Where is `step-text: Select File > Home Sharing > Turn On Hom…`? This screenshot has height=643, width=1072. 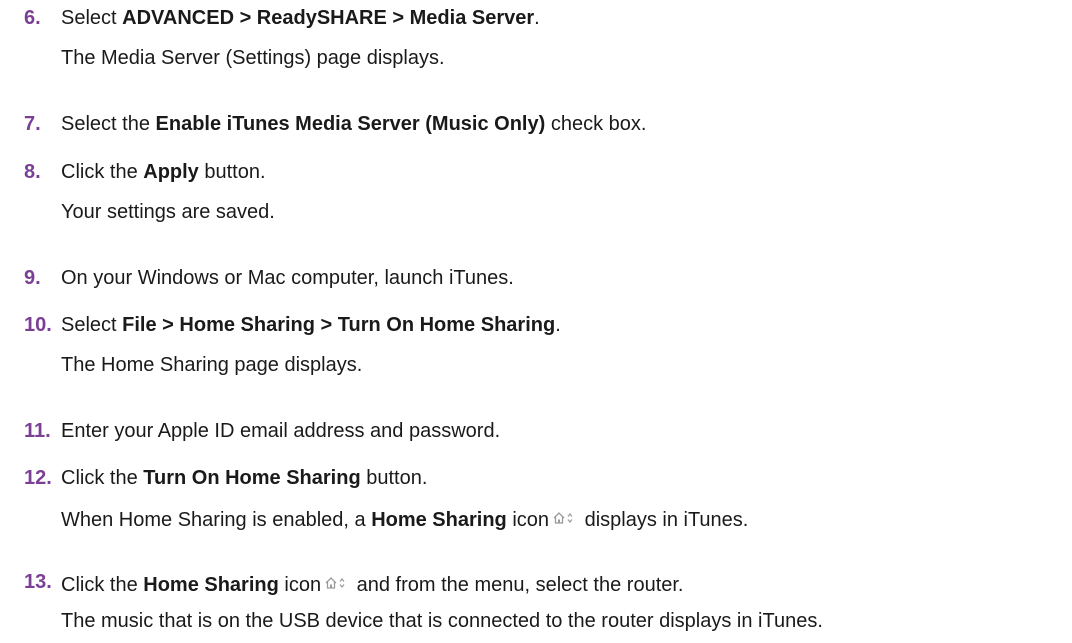
step-text: Select File > Home Sharing > Turn On Hom… is located at coordinates (311, 325).